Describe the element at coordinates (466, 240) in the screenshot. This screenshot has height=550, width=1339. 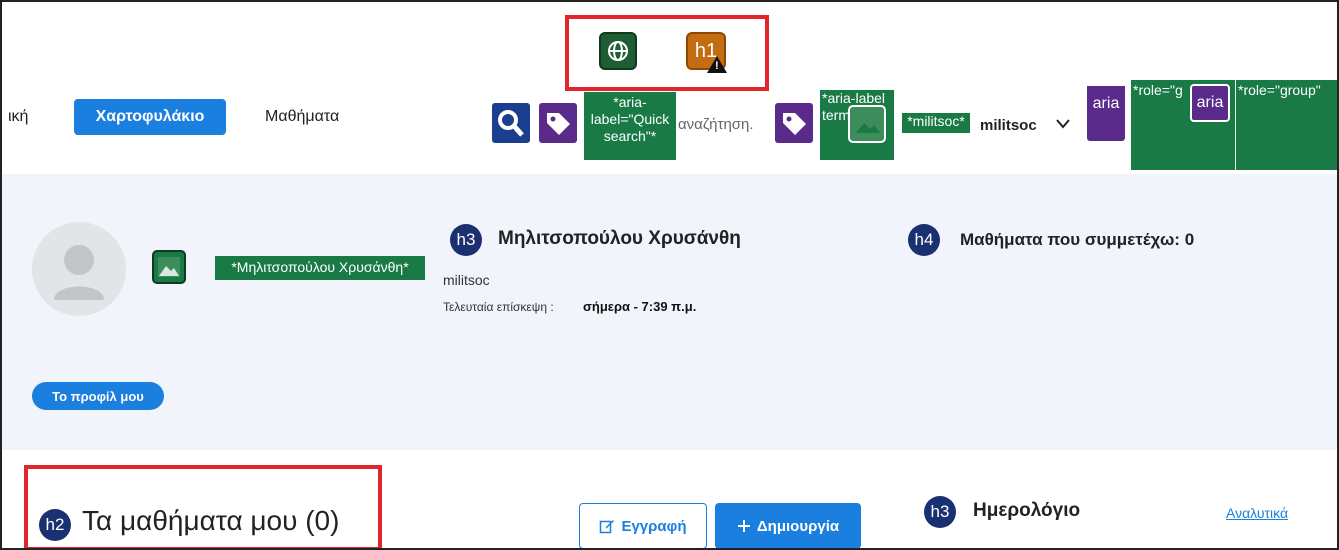
I see `h3-badge-profile: h3` at that location.